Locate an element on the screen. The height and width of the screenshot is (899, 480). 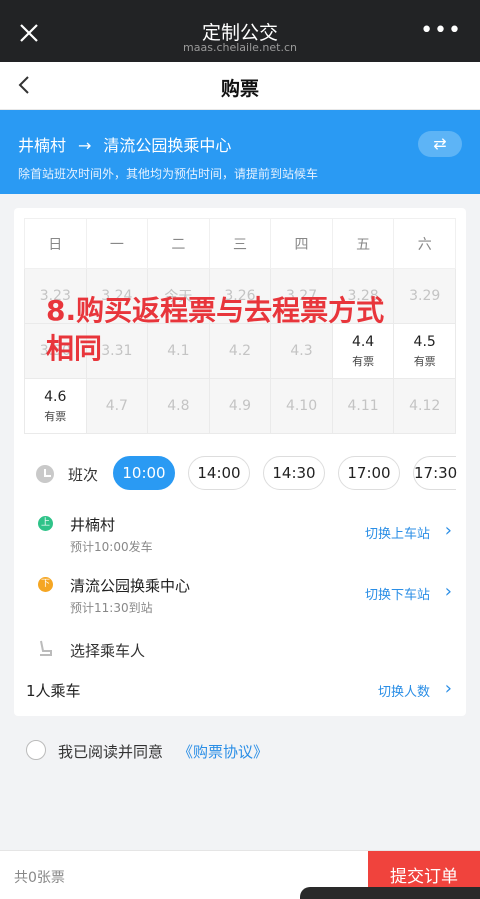
calendar-day: 4.9 is located at coordinates (240, 406).